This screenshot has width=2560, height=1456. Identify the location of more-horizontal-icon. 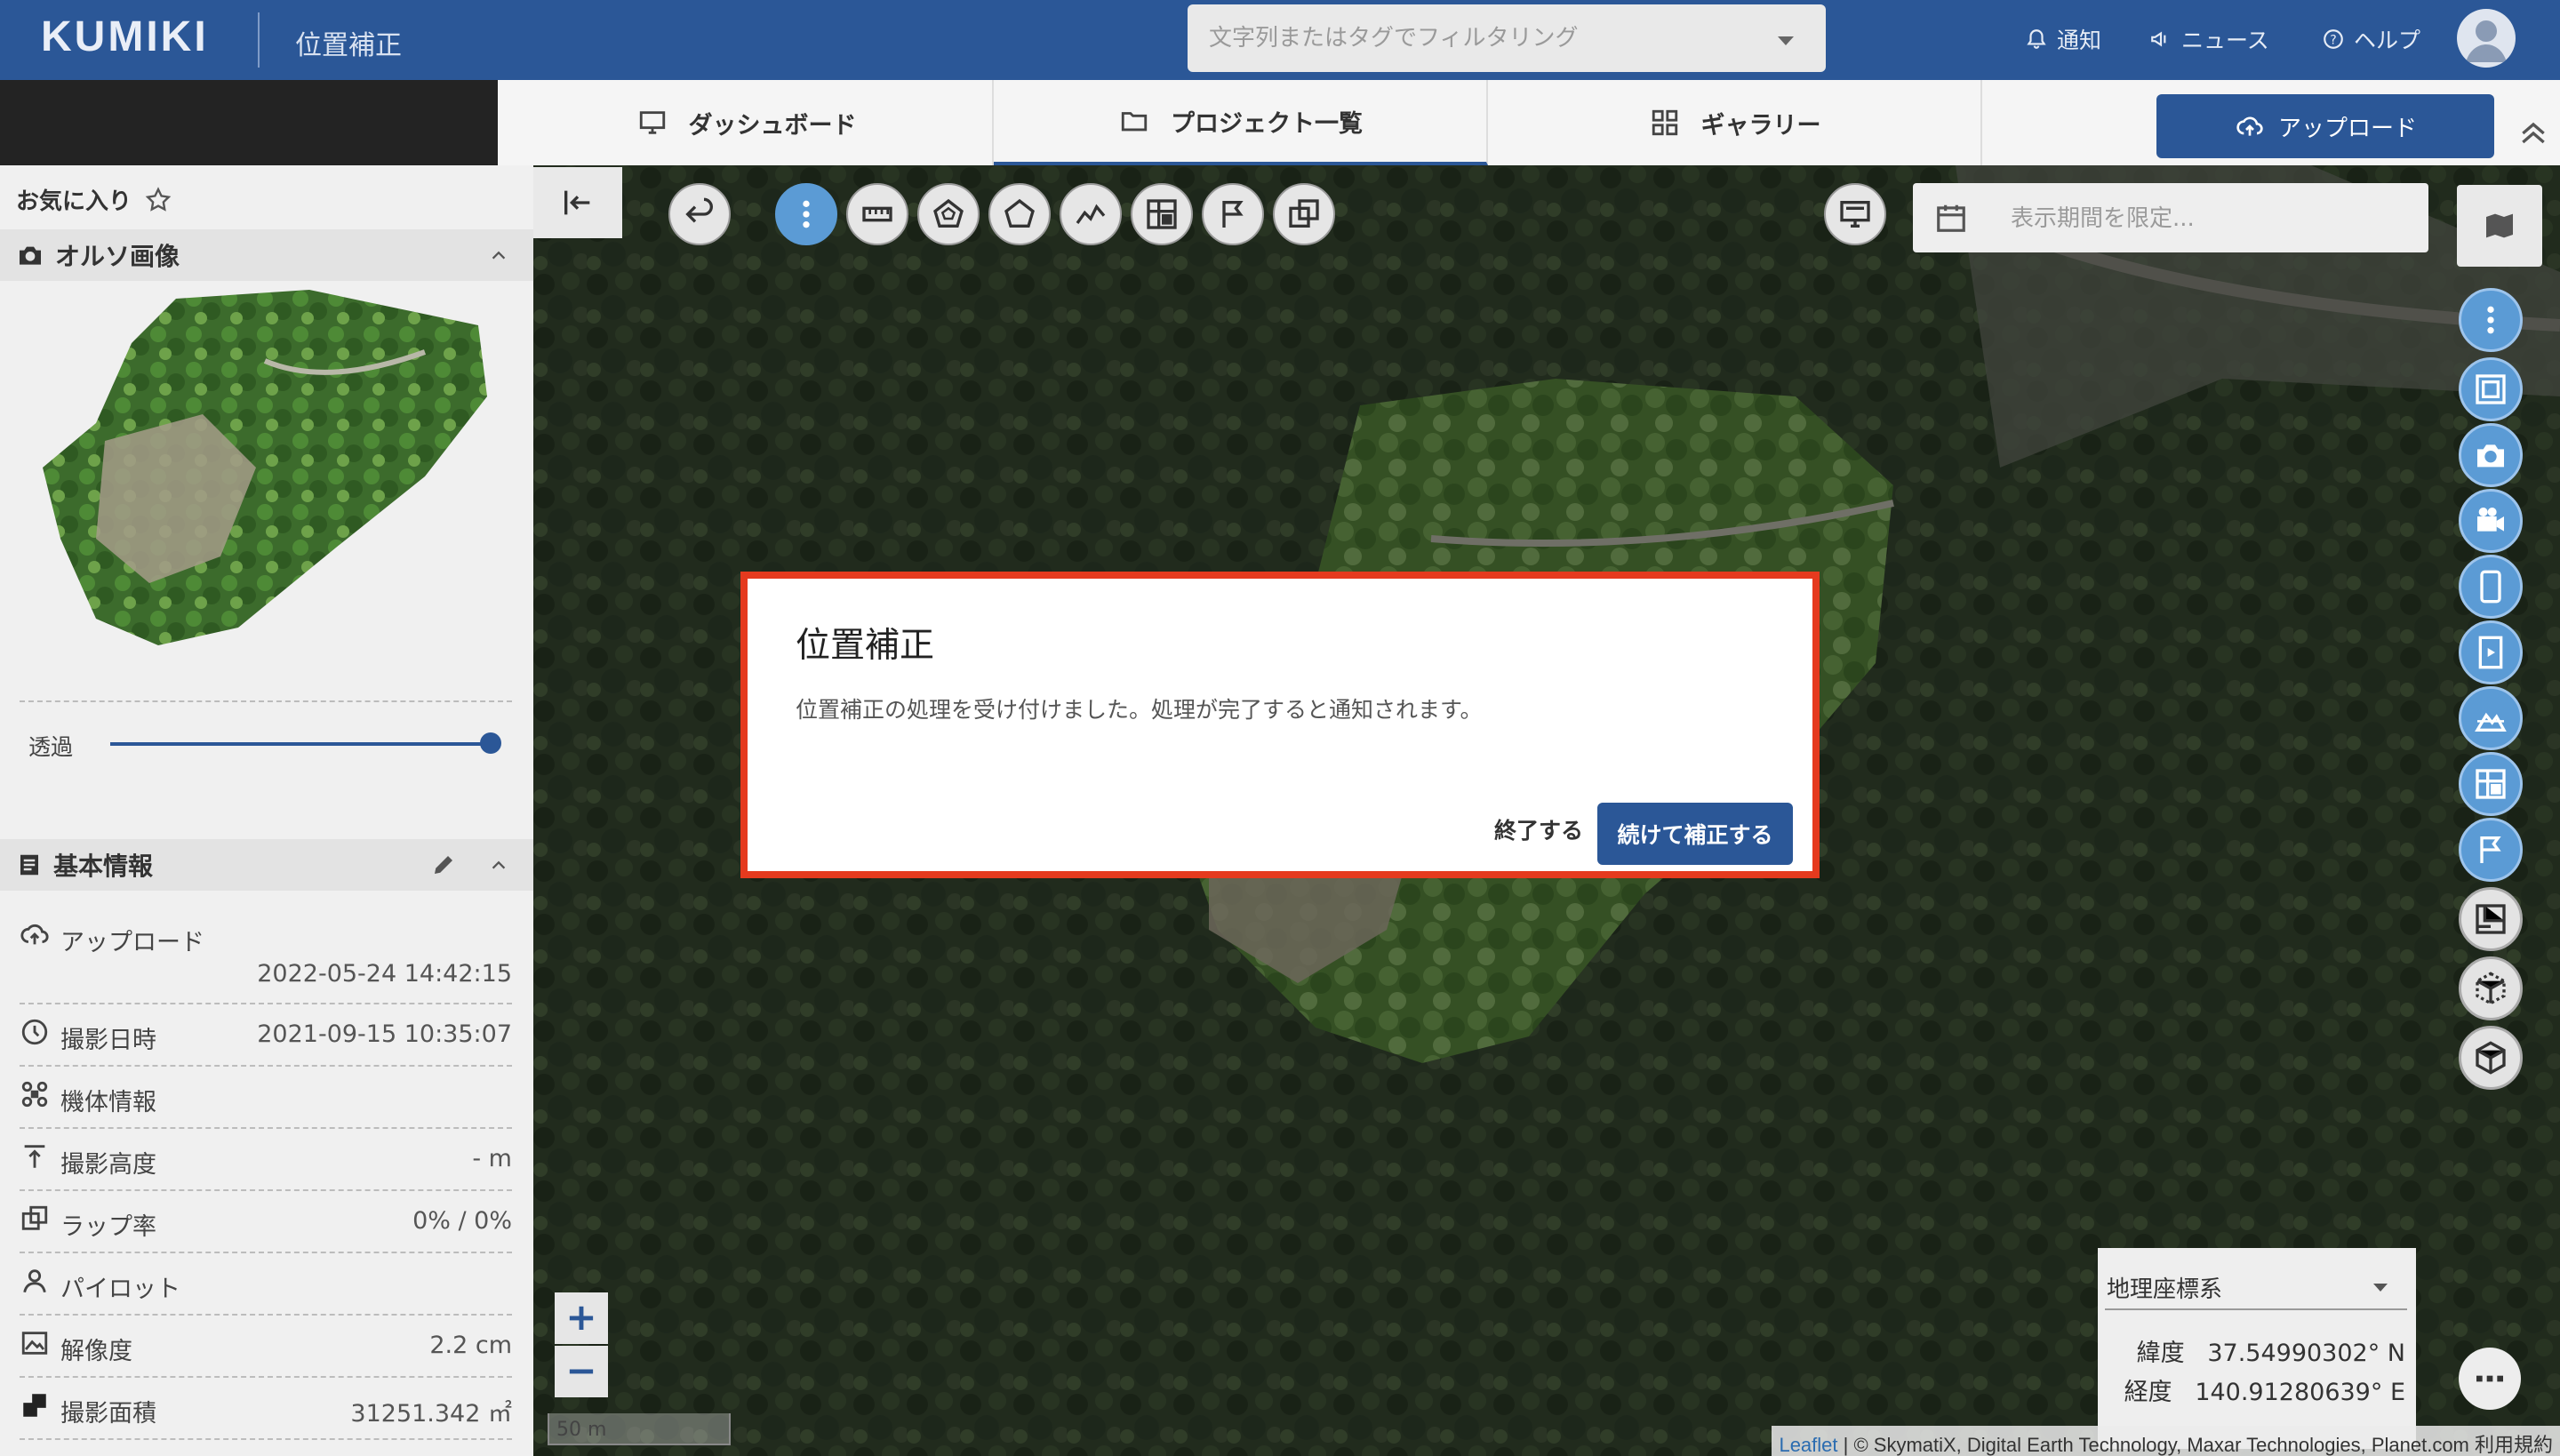
(2489, 1378).